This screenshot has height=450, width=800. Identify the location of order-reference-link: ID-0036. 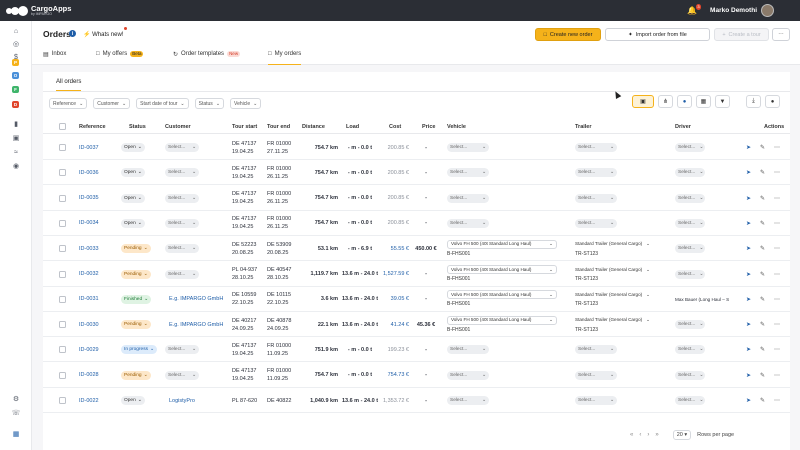
(89, 173).